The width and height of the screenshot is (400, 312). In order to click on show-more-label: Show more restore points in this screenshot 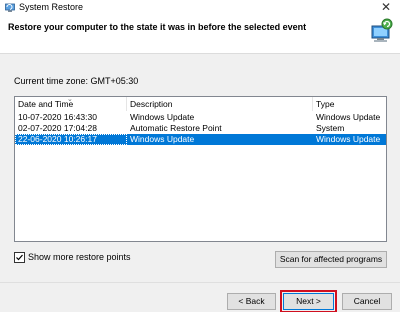, I will do `click(79, 257)`.